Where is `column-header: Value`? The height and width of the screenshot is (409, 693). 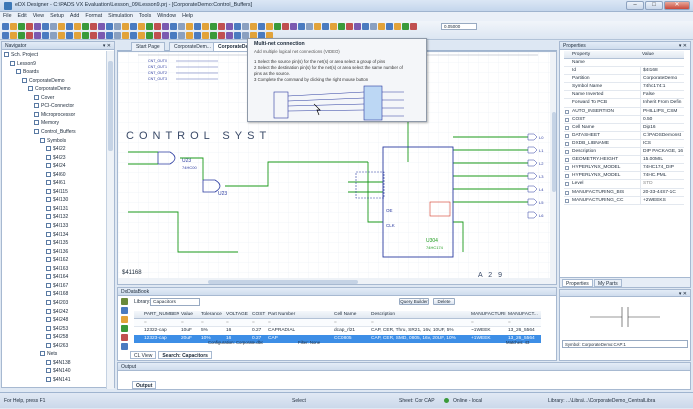
column-header: Value is located at coordinates (189, 315).